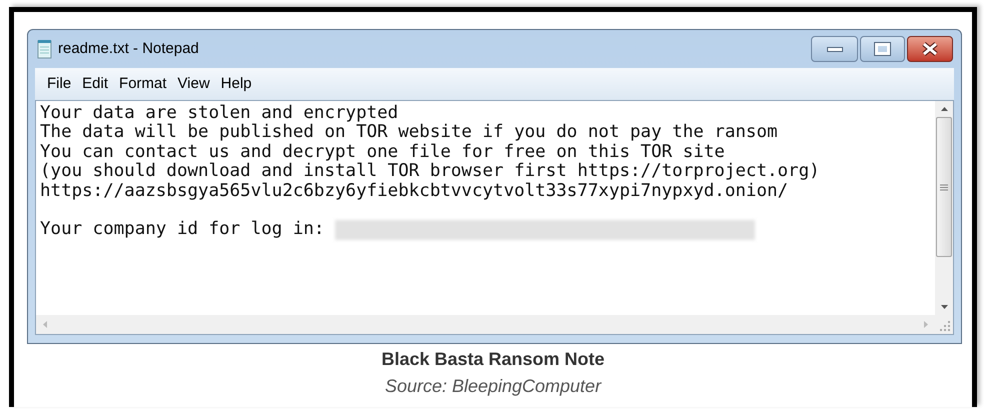 This screenshot has height=412, width=986. I want to click on scrollbar-thumb, so click(944, 187).